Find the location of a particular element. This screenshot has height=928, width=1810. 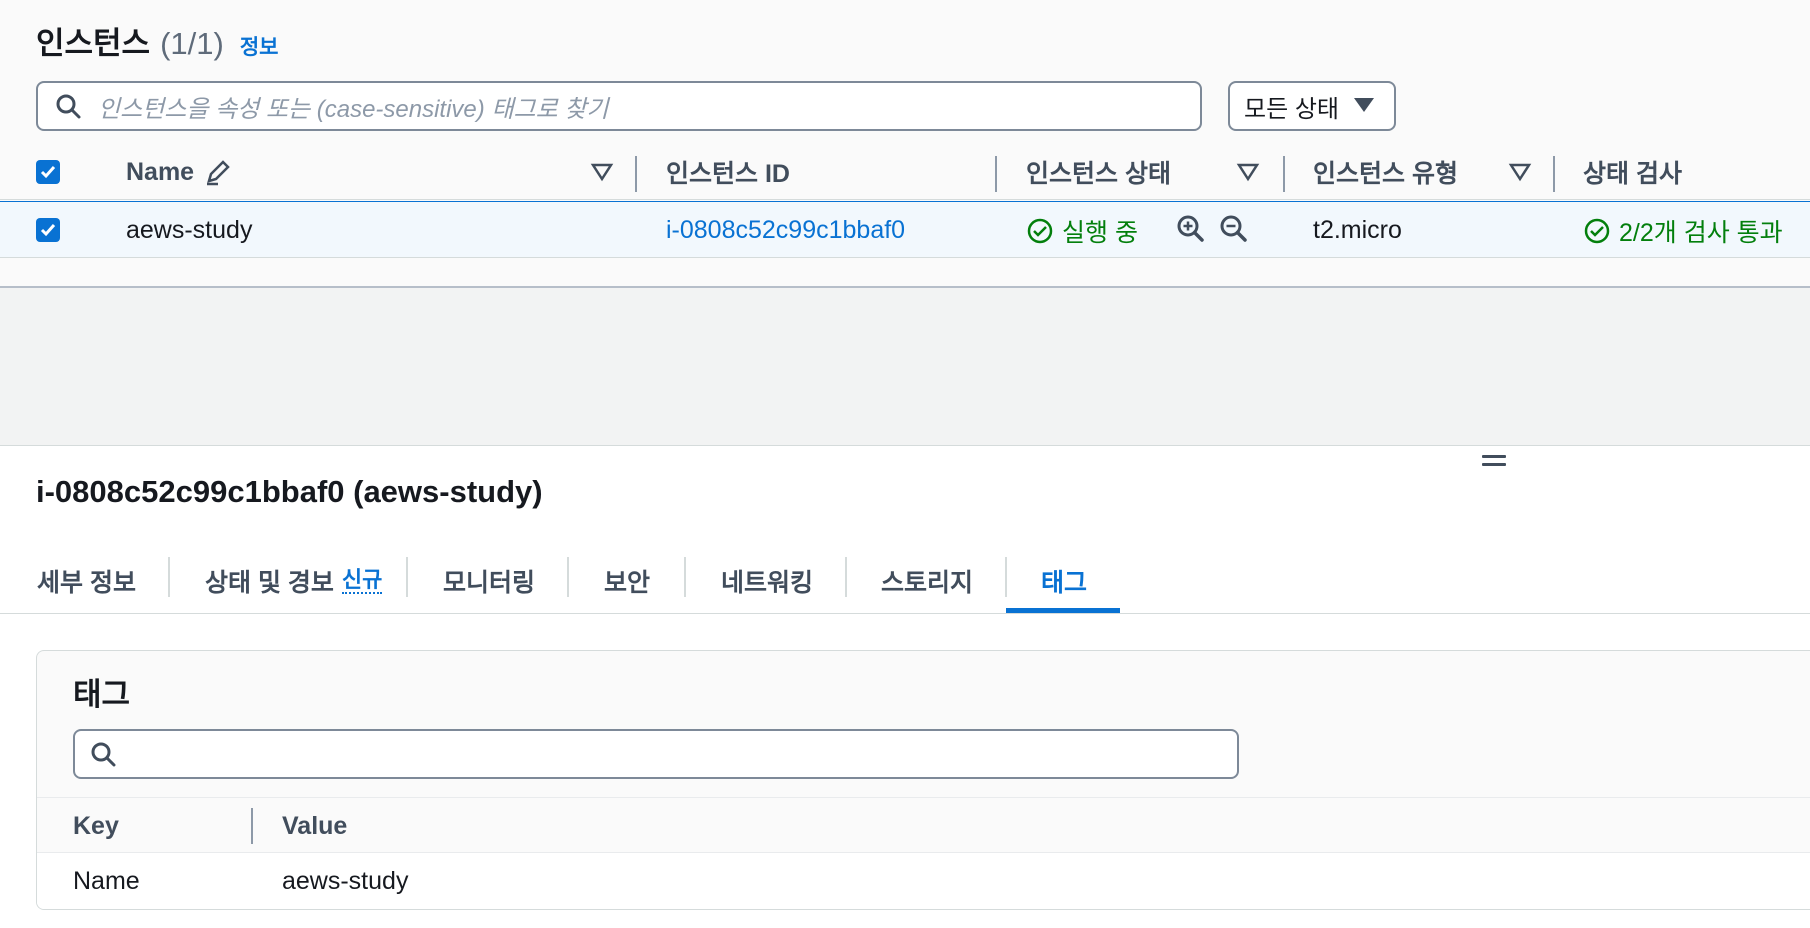

edit-icon is located at coordinates (218, 172).